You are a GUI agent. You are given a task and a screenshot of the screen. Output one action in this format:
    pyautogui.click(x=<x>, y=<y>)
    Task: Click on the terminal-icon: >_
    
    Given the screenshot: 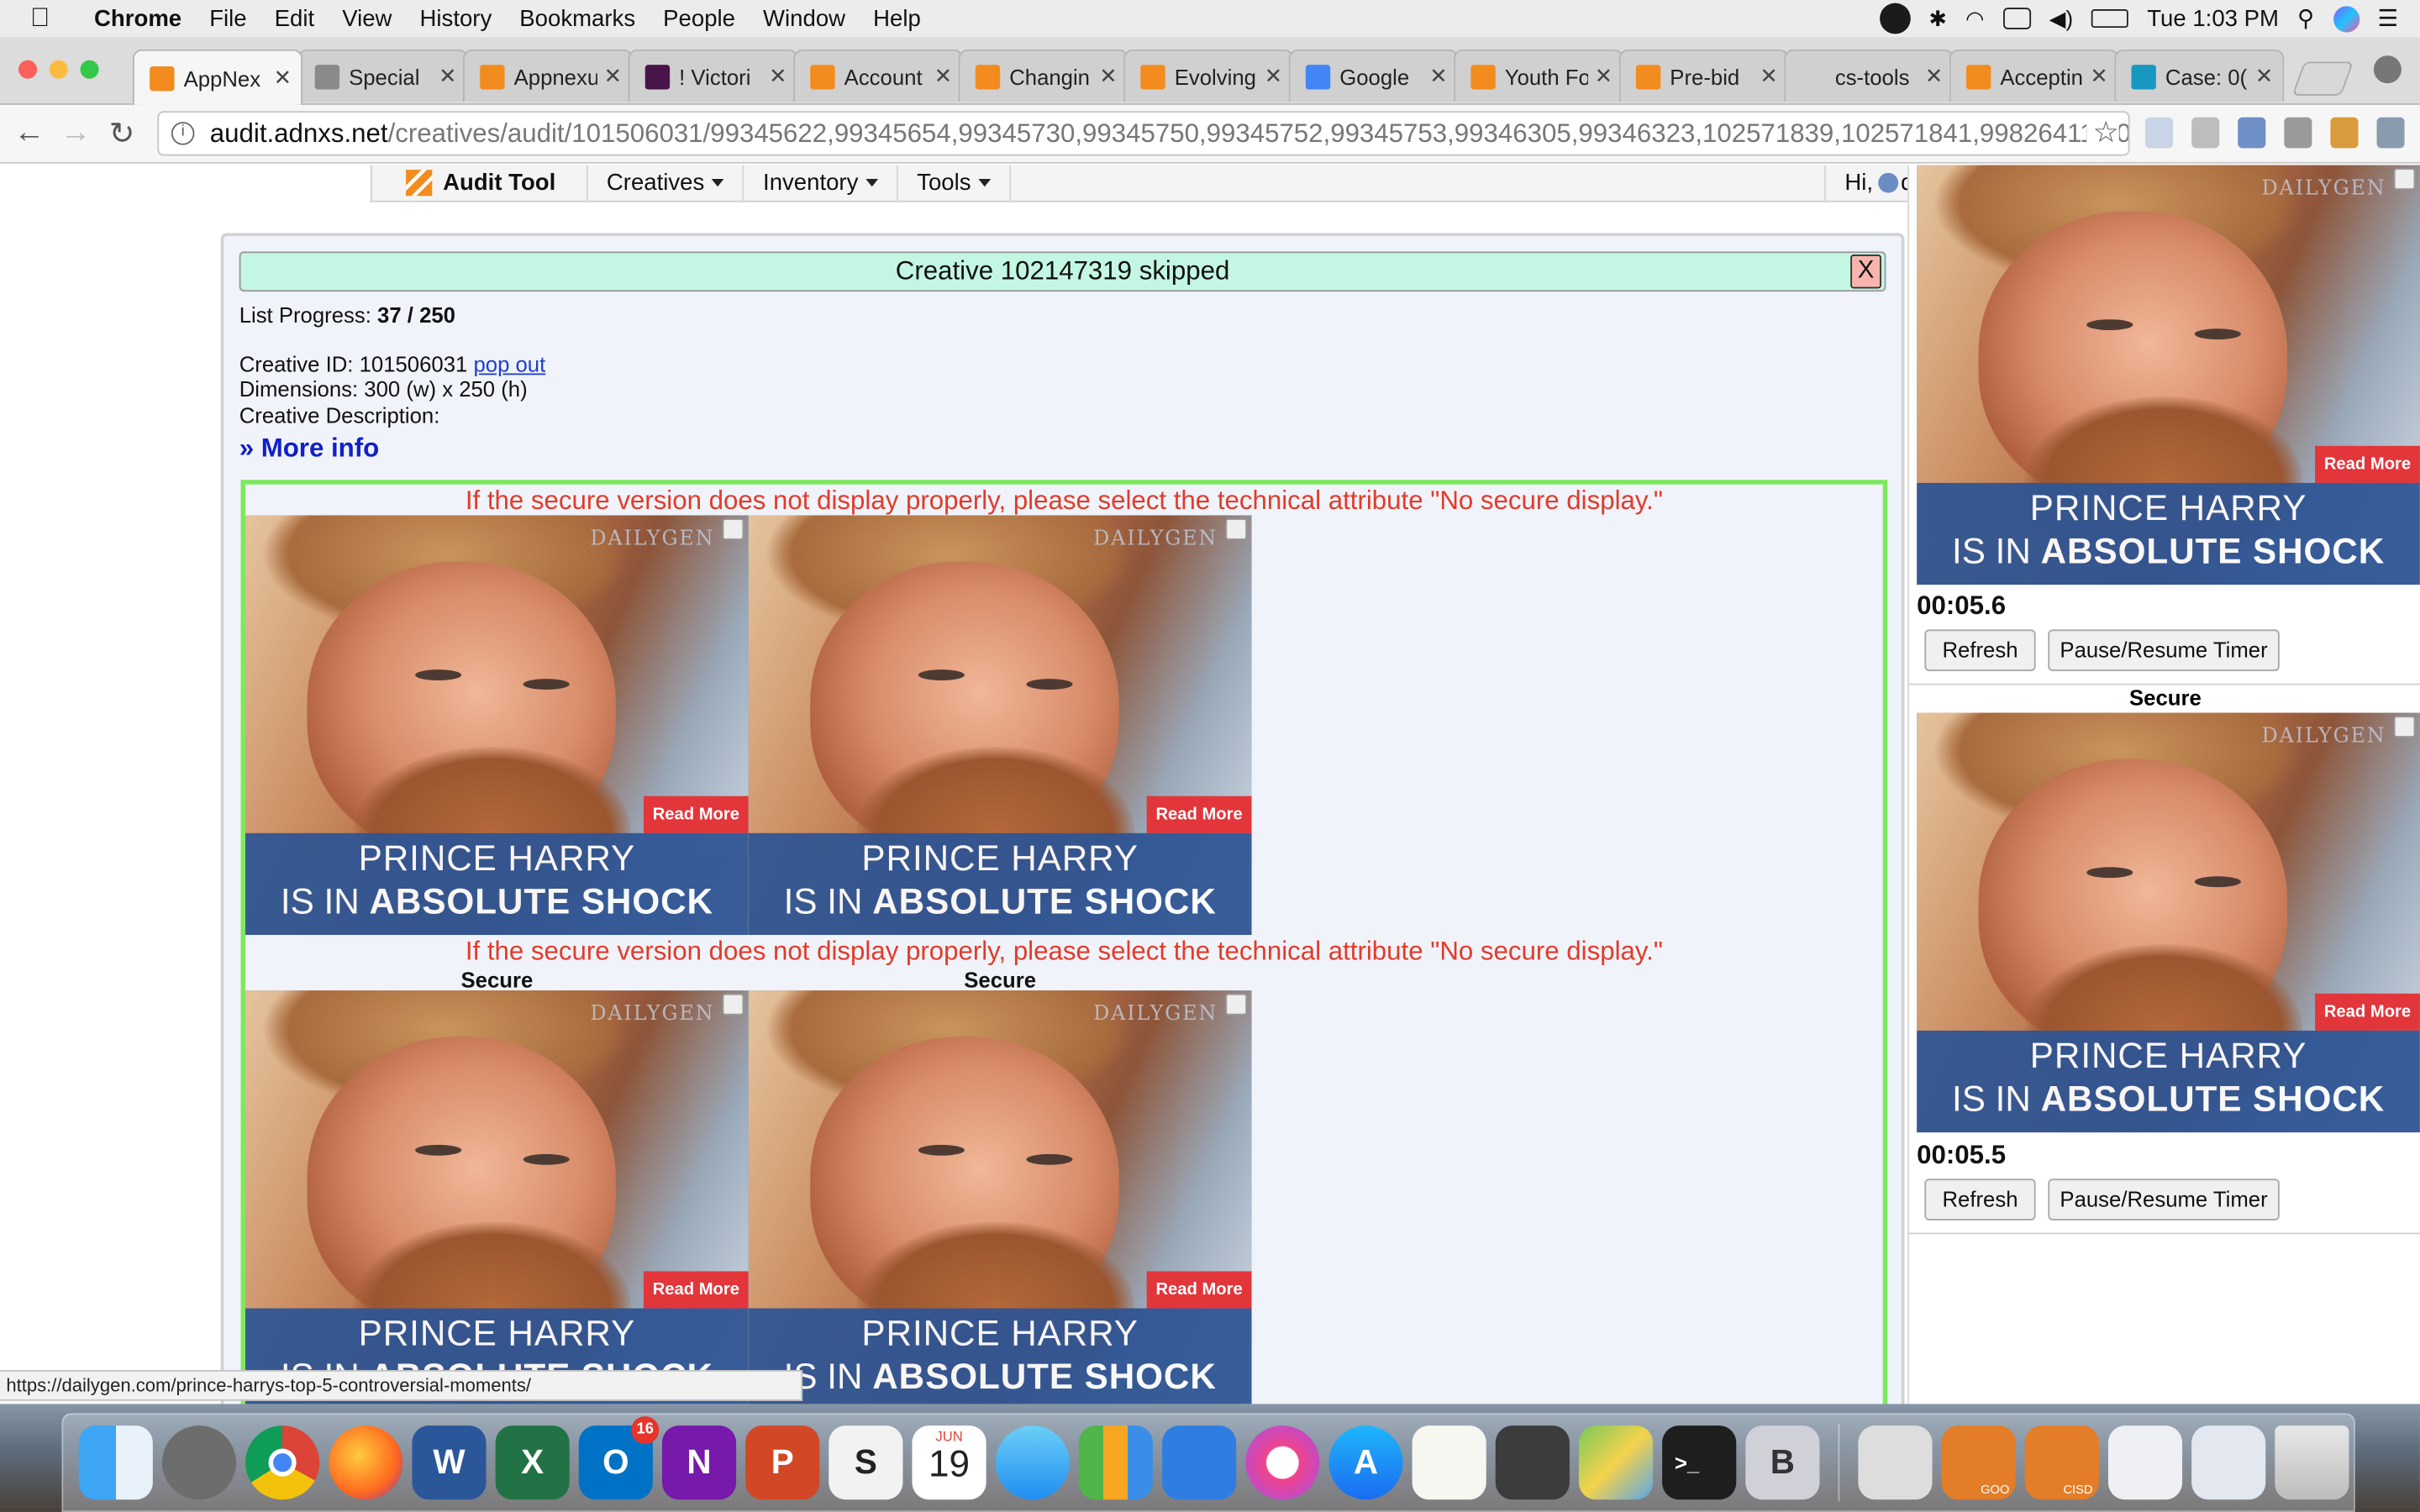 What is the action you would take?
    pyautogui.click(x=1699, y=1462)
    